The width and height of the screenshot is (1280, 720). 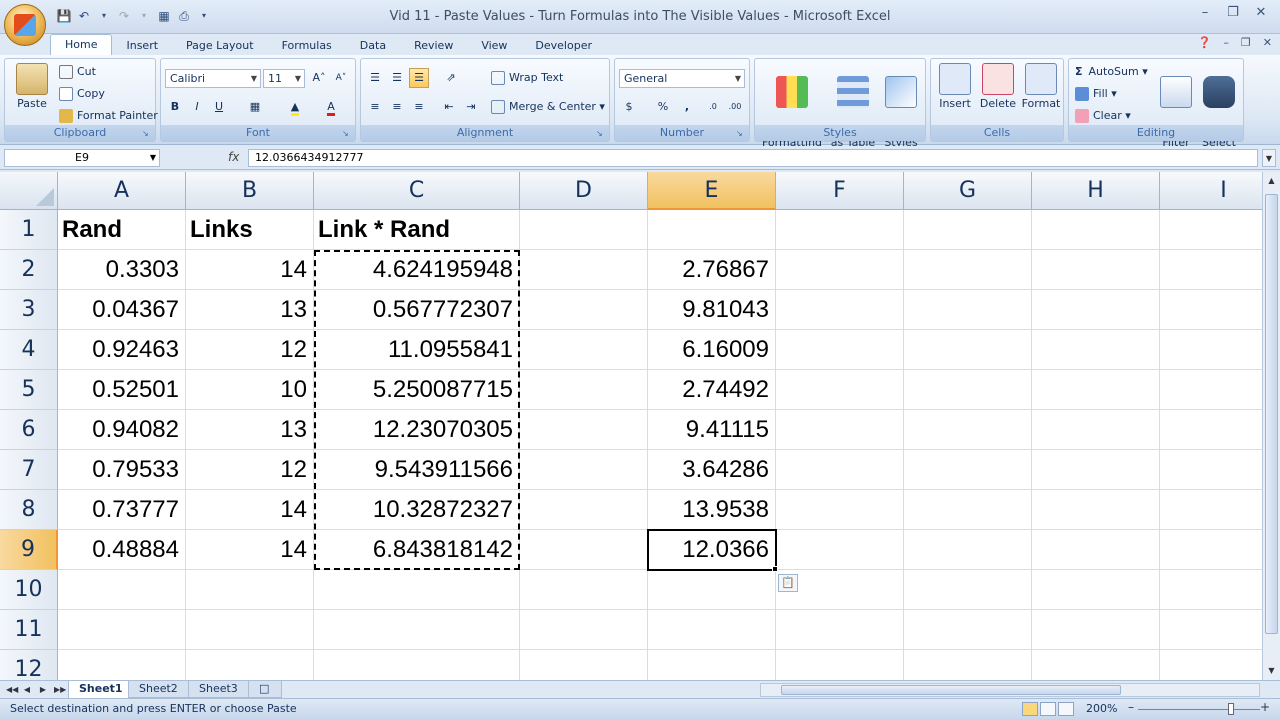 What do you see at coordinates (840, 270) in the screenshot?
I see `cell-f2` at bounding box center [840, 270].